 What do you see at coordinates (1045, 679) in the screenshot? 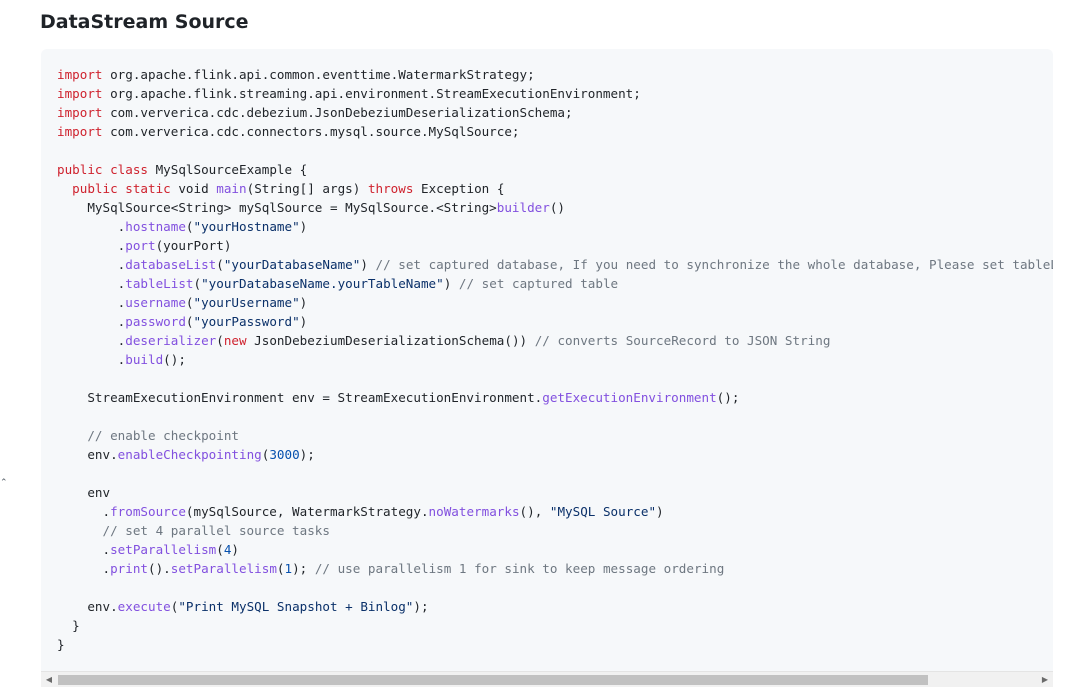
I see `scroll-right-arrow-icon: ▶` at bounding box center [1045, 679].